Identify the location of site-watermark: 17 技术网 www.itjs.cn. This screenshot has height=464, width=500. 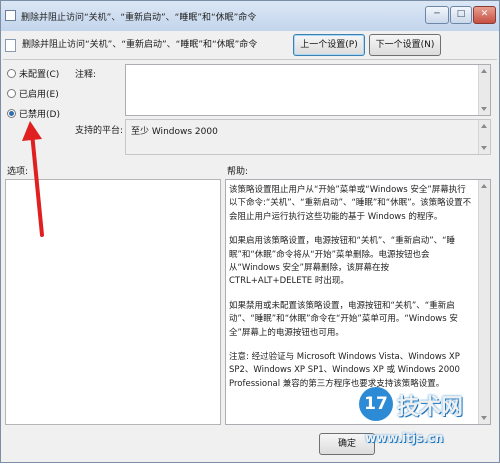
(426, 421).